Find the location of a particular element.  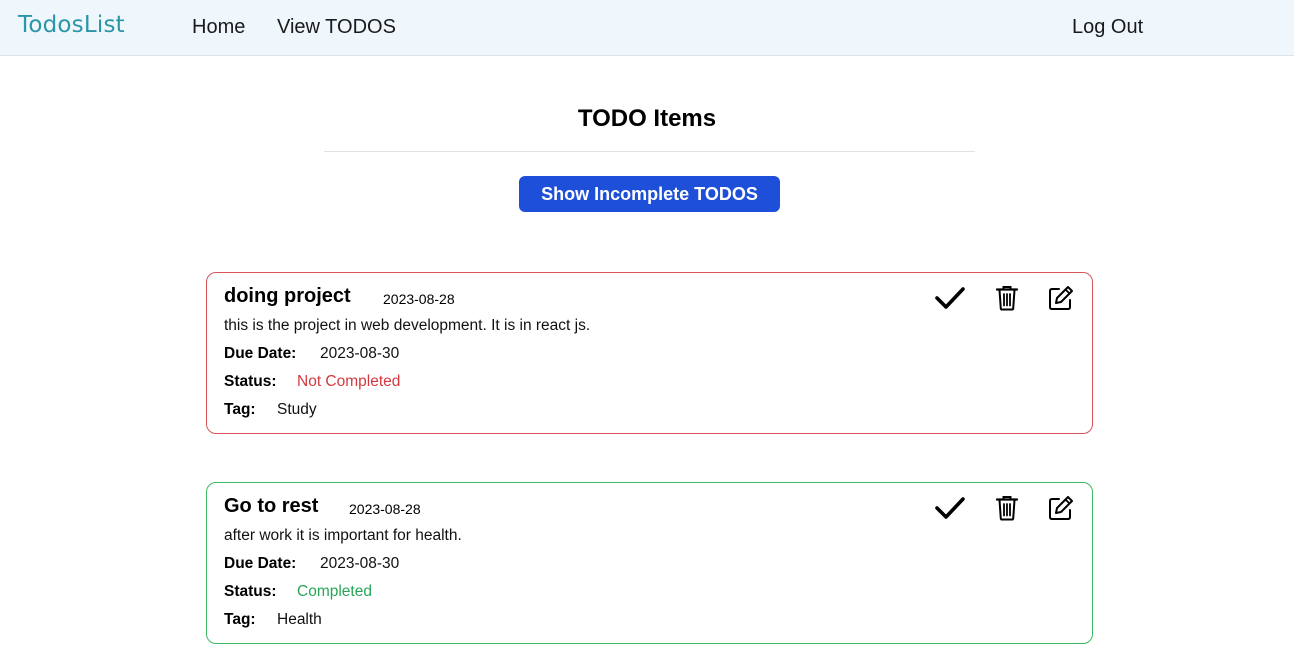

status-value: Completed is located at coordinates (334, 591).